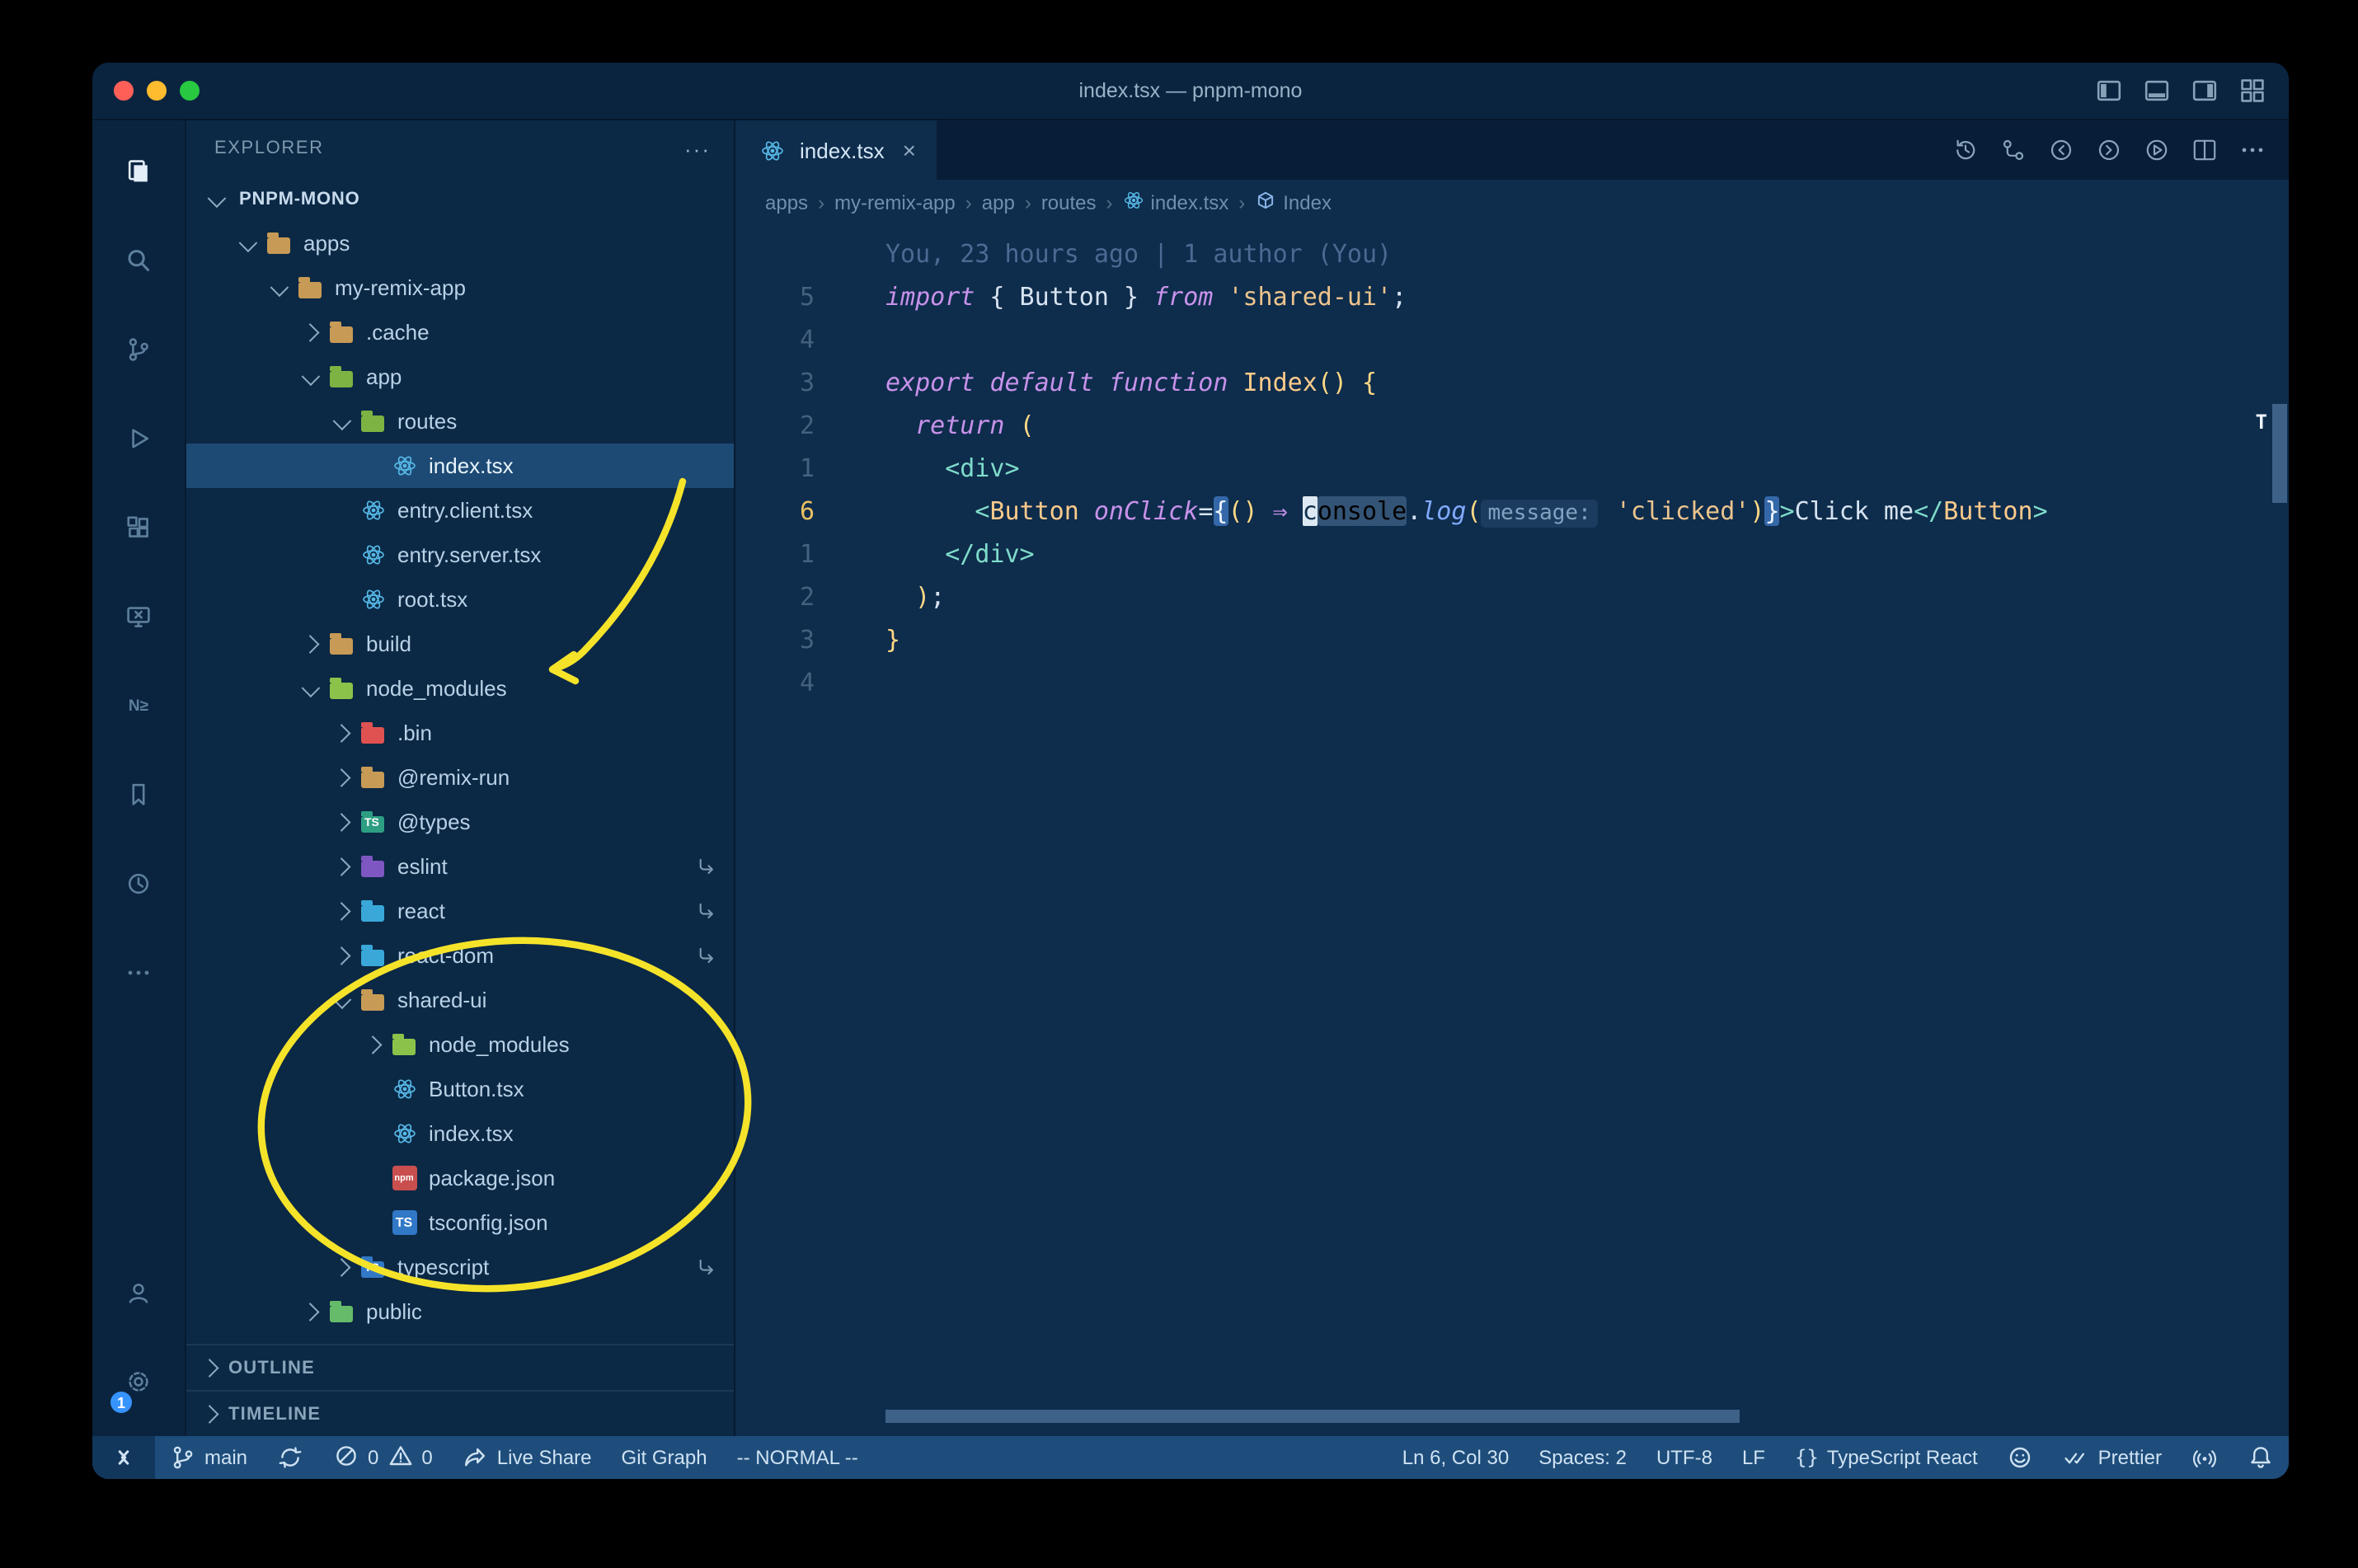  What do you see at coordinates (798, 1457) in the screenshot?
I see `status-vim-mode: -- NORMAL --` at bounding box center [798, 1457].